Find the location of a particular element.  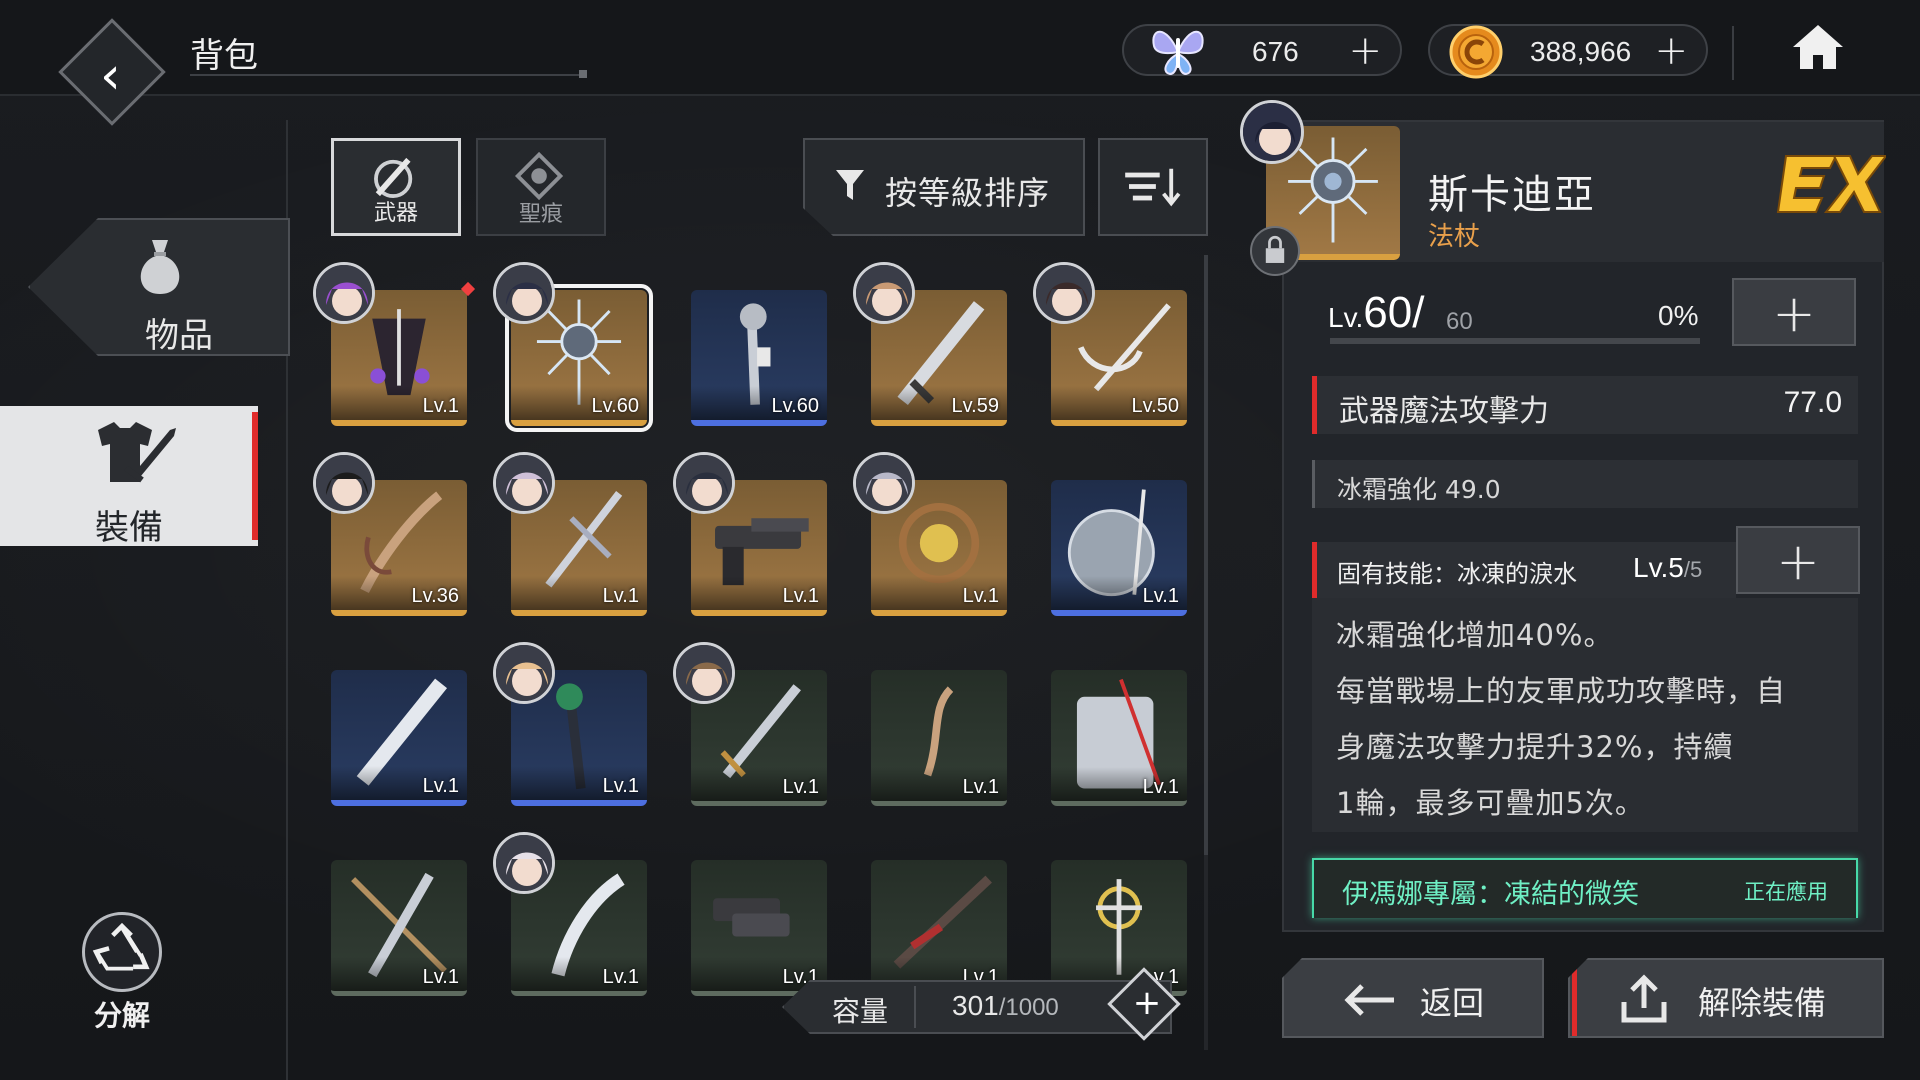

level-prefix: Lv. is located at coordinates (1346, 317).